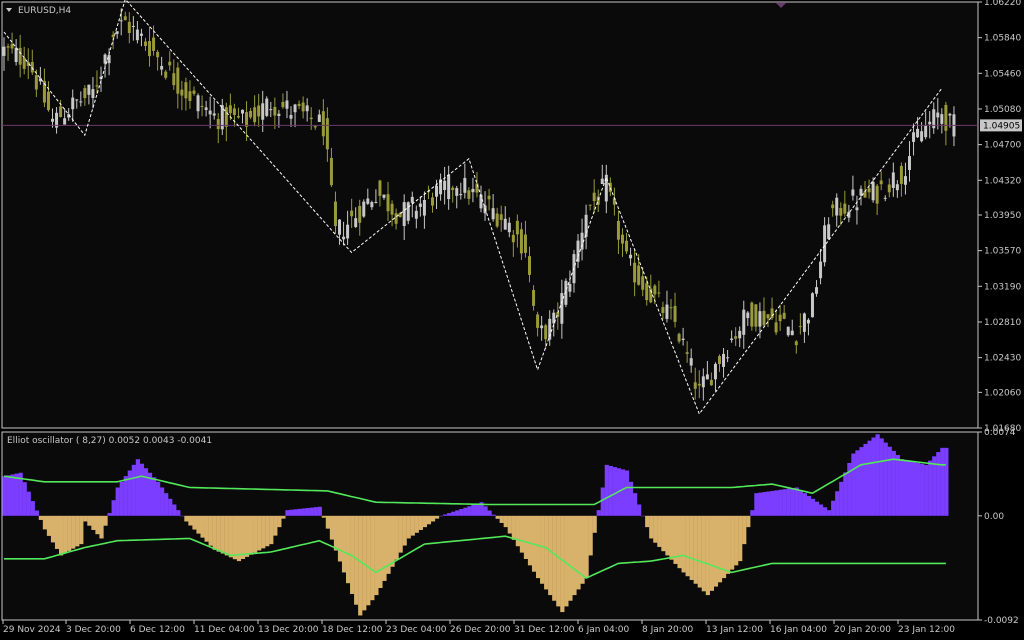  Describe the element at coordinates (1002, 74) in the screenshot. I see `price-tick-label: 1.05460` at that location.